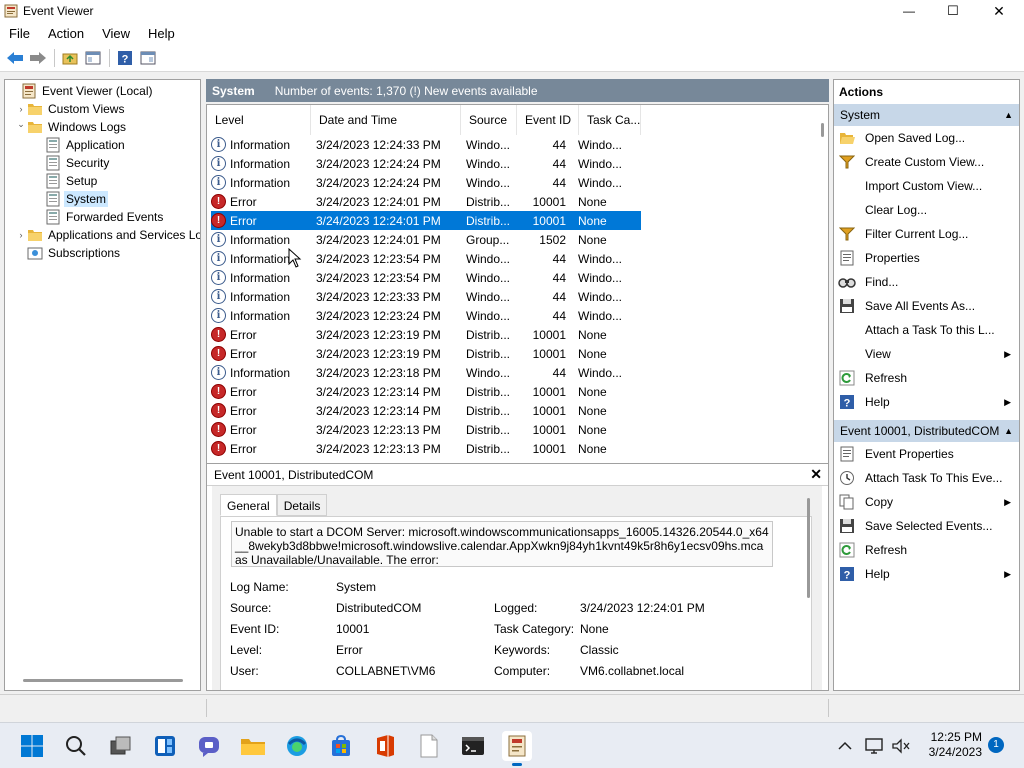 The width and height of the screenshot is (1024, 768). Describe the element at coordinates (248, 505) in the screenshot. I see `tab-general: General` at that location.